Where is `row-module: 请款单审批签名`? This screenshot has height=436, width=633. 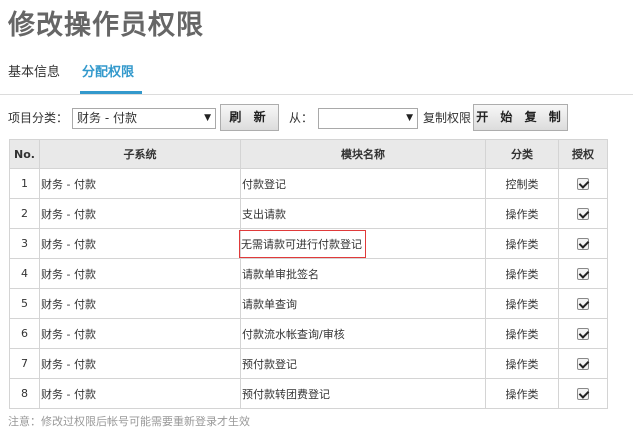
row-module: 请款单审批签名 is located at coordinates (363, 273).